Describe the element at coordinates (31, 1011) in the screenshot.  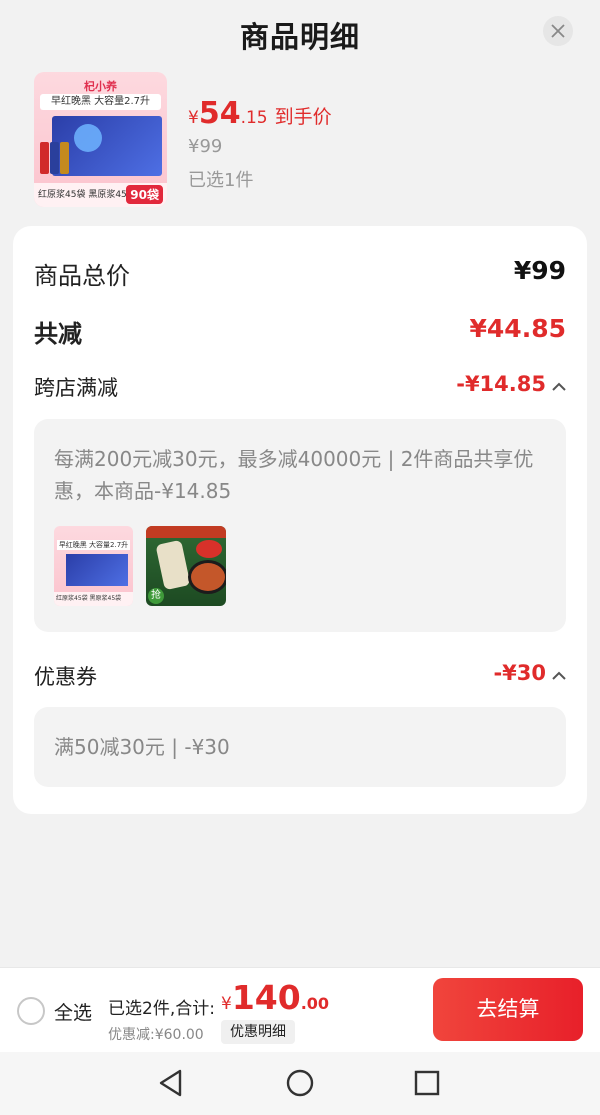
I see `select-all-checkbox` at that location.